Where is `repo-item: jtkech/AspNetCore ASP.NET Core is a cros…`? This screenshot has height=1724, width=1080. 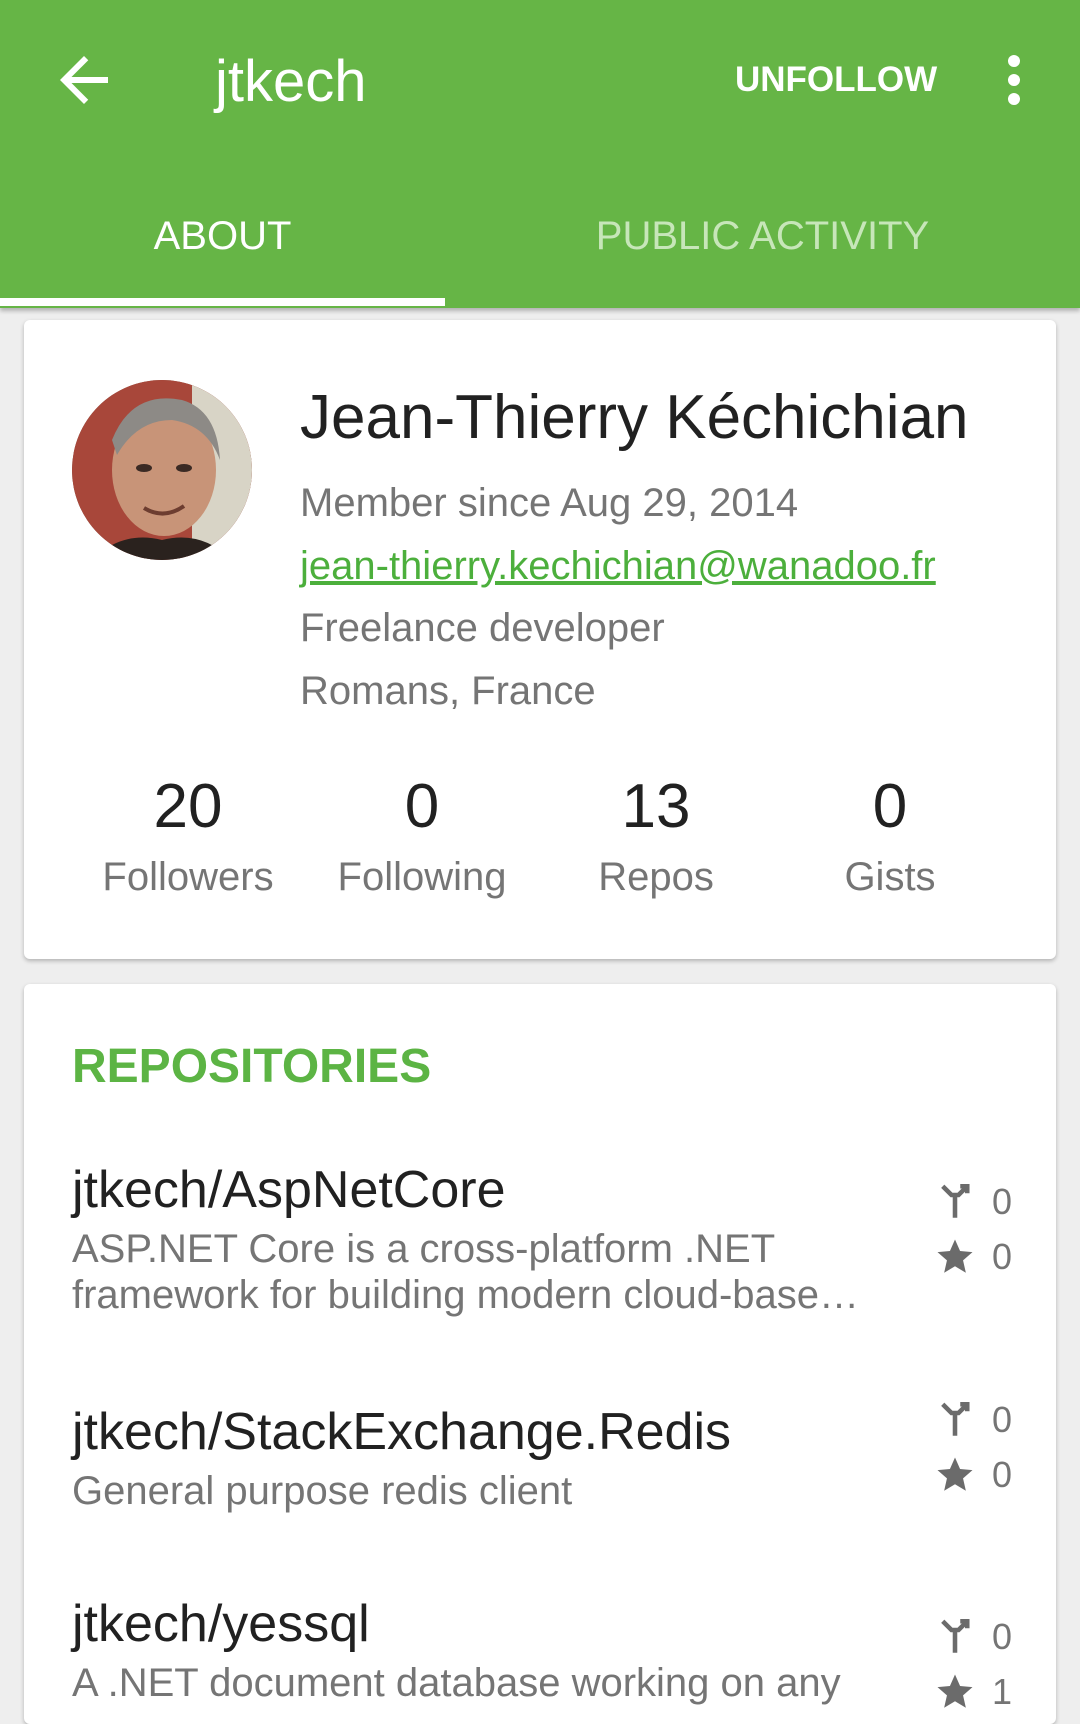
repo-item: jtkech/AspNetCore ASP.NET Core is a cros… is located at coordinates (540, 1249).